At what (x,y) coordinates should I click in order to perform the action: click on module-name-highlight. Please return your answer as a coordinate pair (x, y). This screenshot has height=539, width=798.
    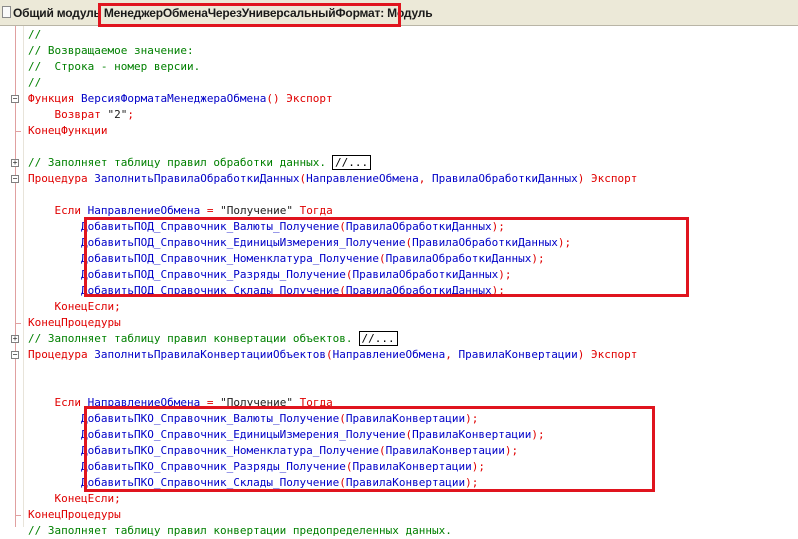
    Looking at the image, I should click on (249, 15).